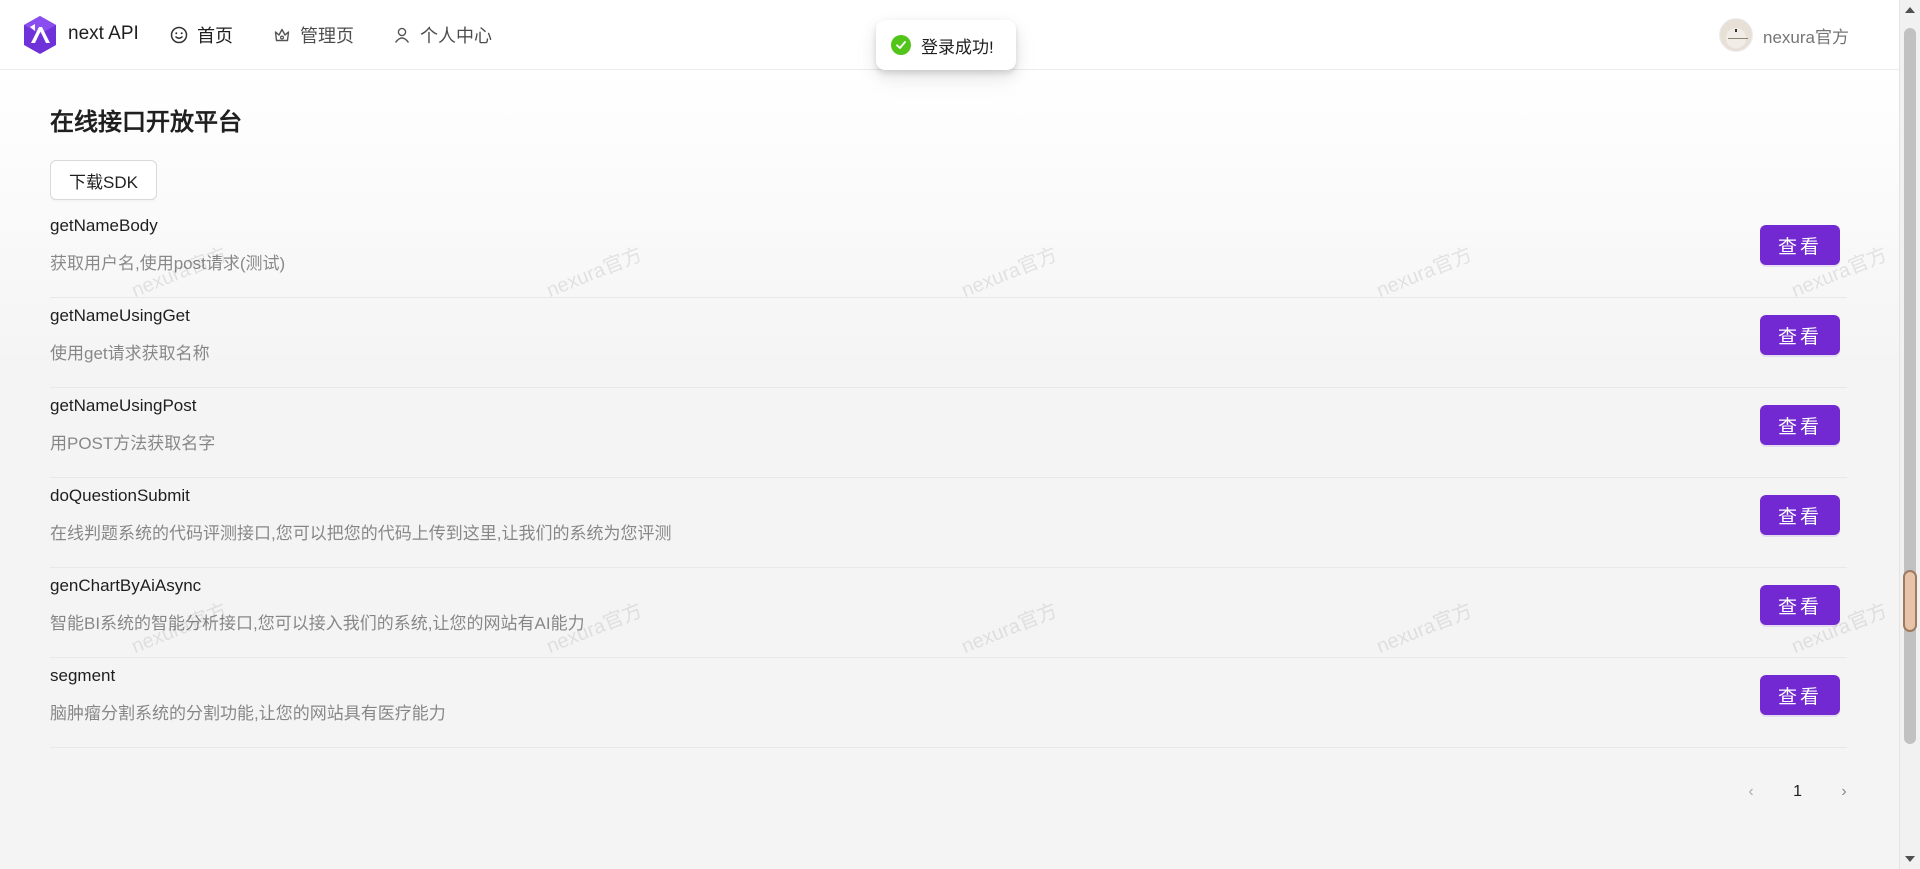 The width and height of the screenshot is (1920, 869). What do you see at coordinates (1910, 386) in the screenshot?
I see `scrollbar-thumb` at bounding box center [1910, 386].